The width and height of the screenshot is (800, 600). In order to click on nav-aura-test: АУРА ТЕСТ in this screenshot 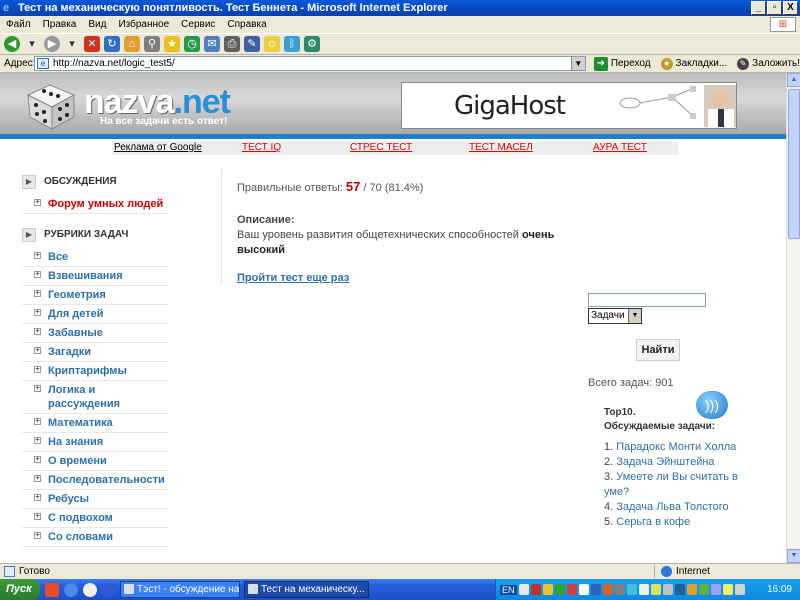, I will do `click(620, 148)`.